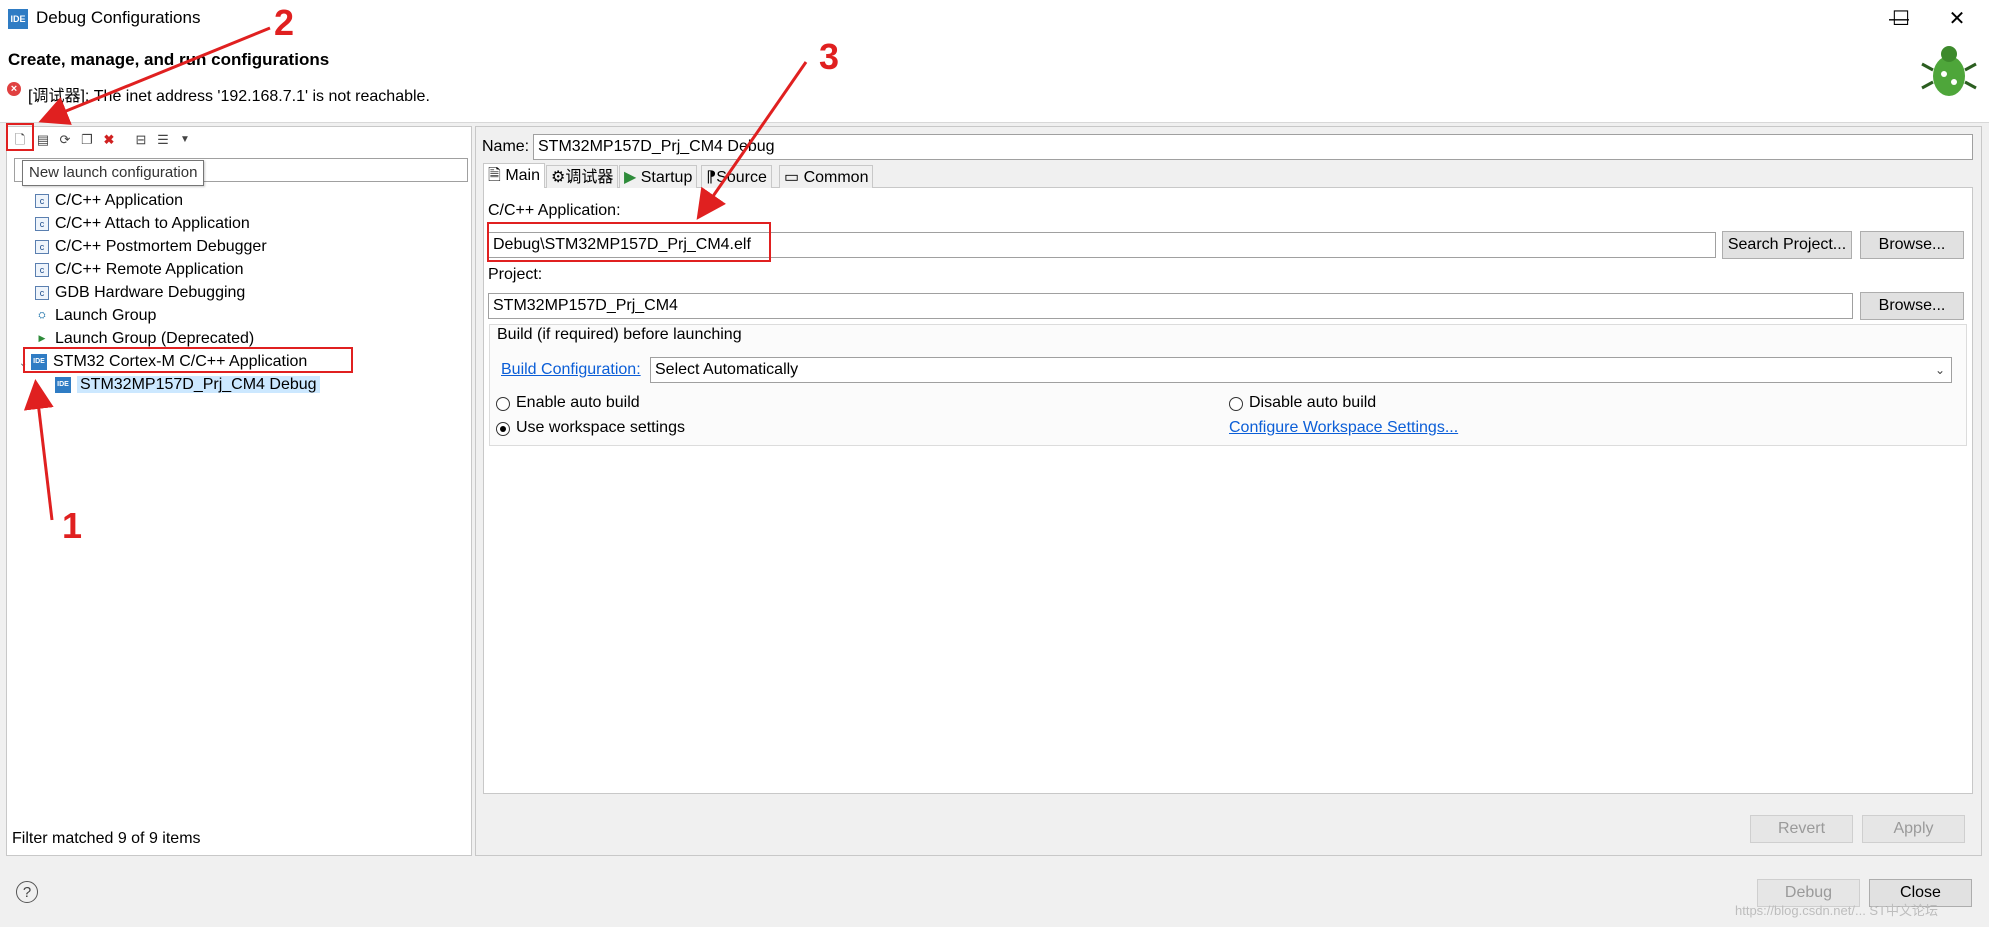  I want to click on disable-auto-build-radio, so click(1236, 404).